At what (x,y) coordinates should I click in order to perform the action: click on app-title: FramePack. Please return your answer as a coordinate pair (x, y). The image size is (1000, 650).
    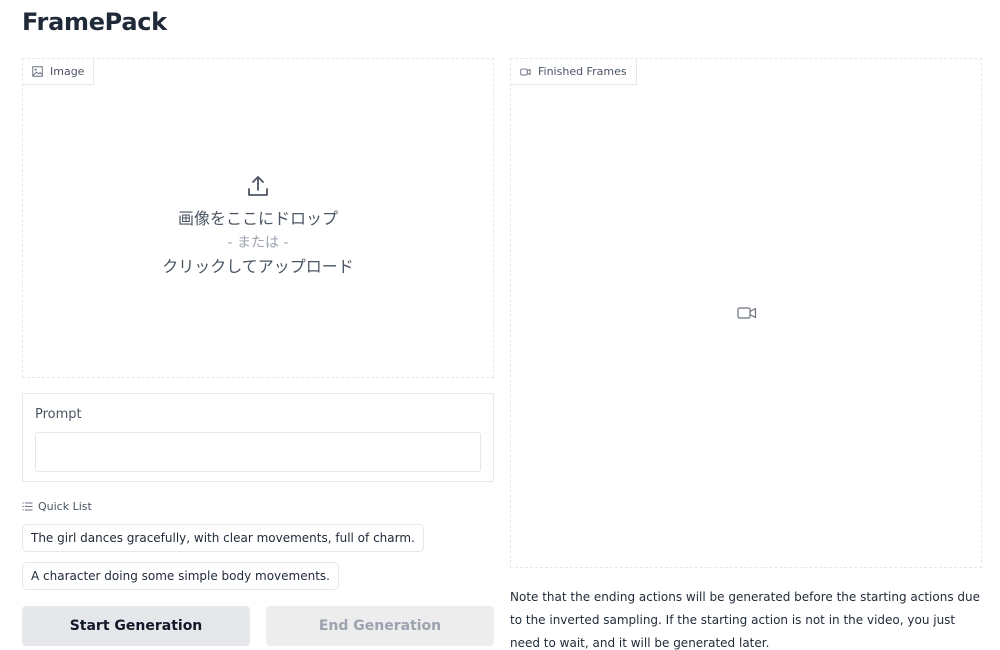
    Looking at the image, I should click on (94, 22).